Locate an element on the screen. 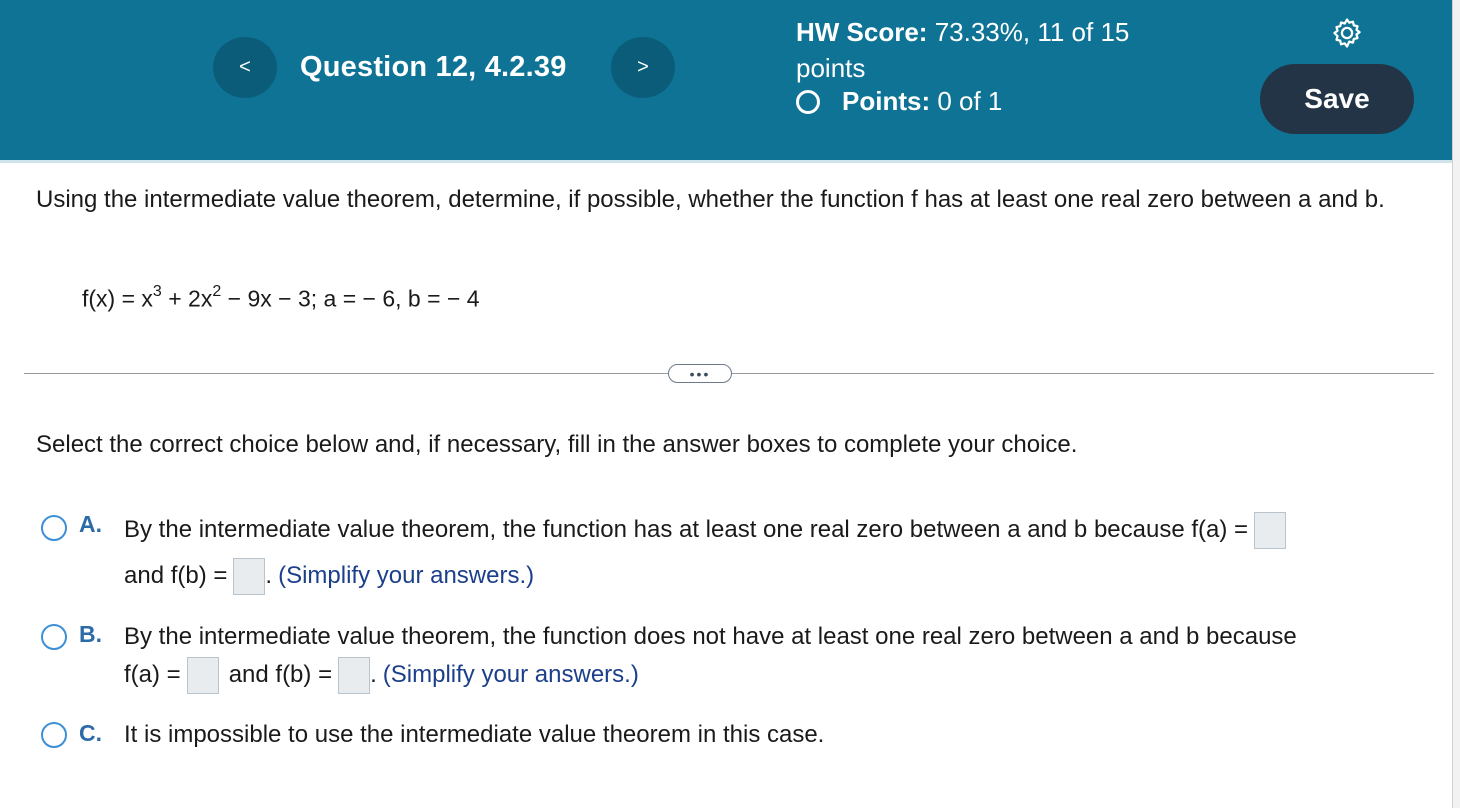 The image size is (1460, 808). chevron-right-icon: > is located at coordinates (643, 67).